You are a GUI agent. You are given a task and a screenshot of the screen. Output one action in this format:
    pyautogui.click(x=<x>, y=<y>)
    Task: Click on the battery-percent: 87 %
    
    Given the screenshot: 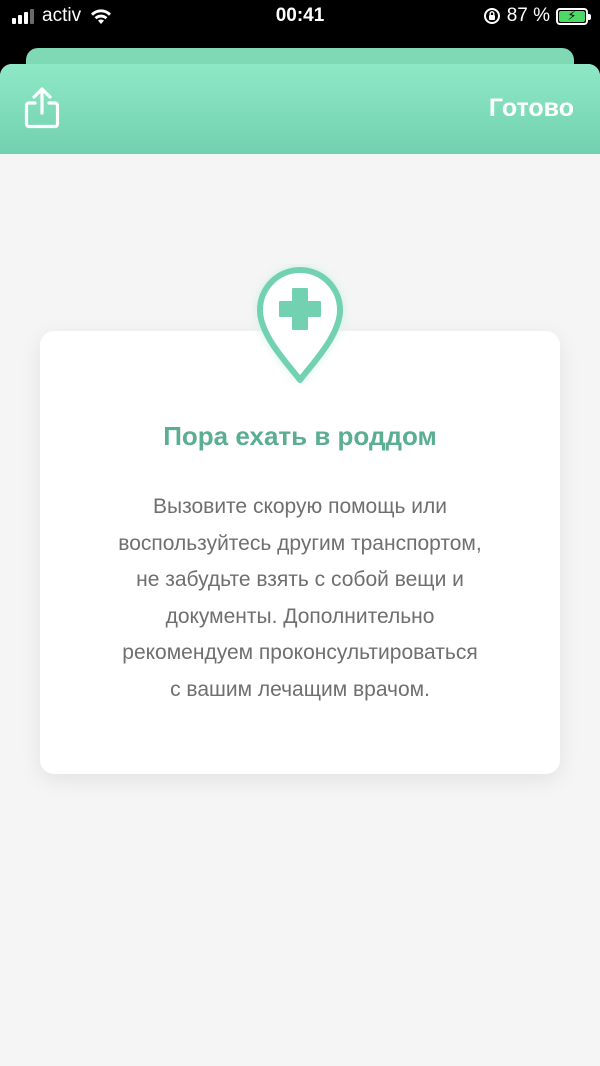 What is the action you would take?
    pyautogui.click(x=528, y=15)
    